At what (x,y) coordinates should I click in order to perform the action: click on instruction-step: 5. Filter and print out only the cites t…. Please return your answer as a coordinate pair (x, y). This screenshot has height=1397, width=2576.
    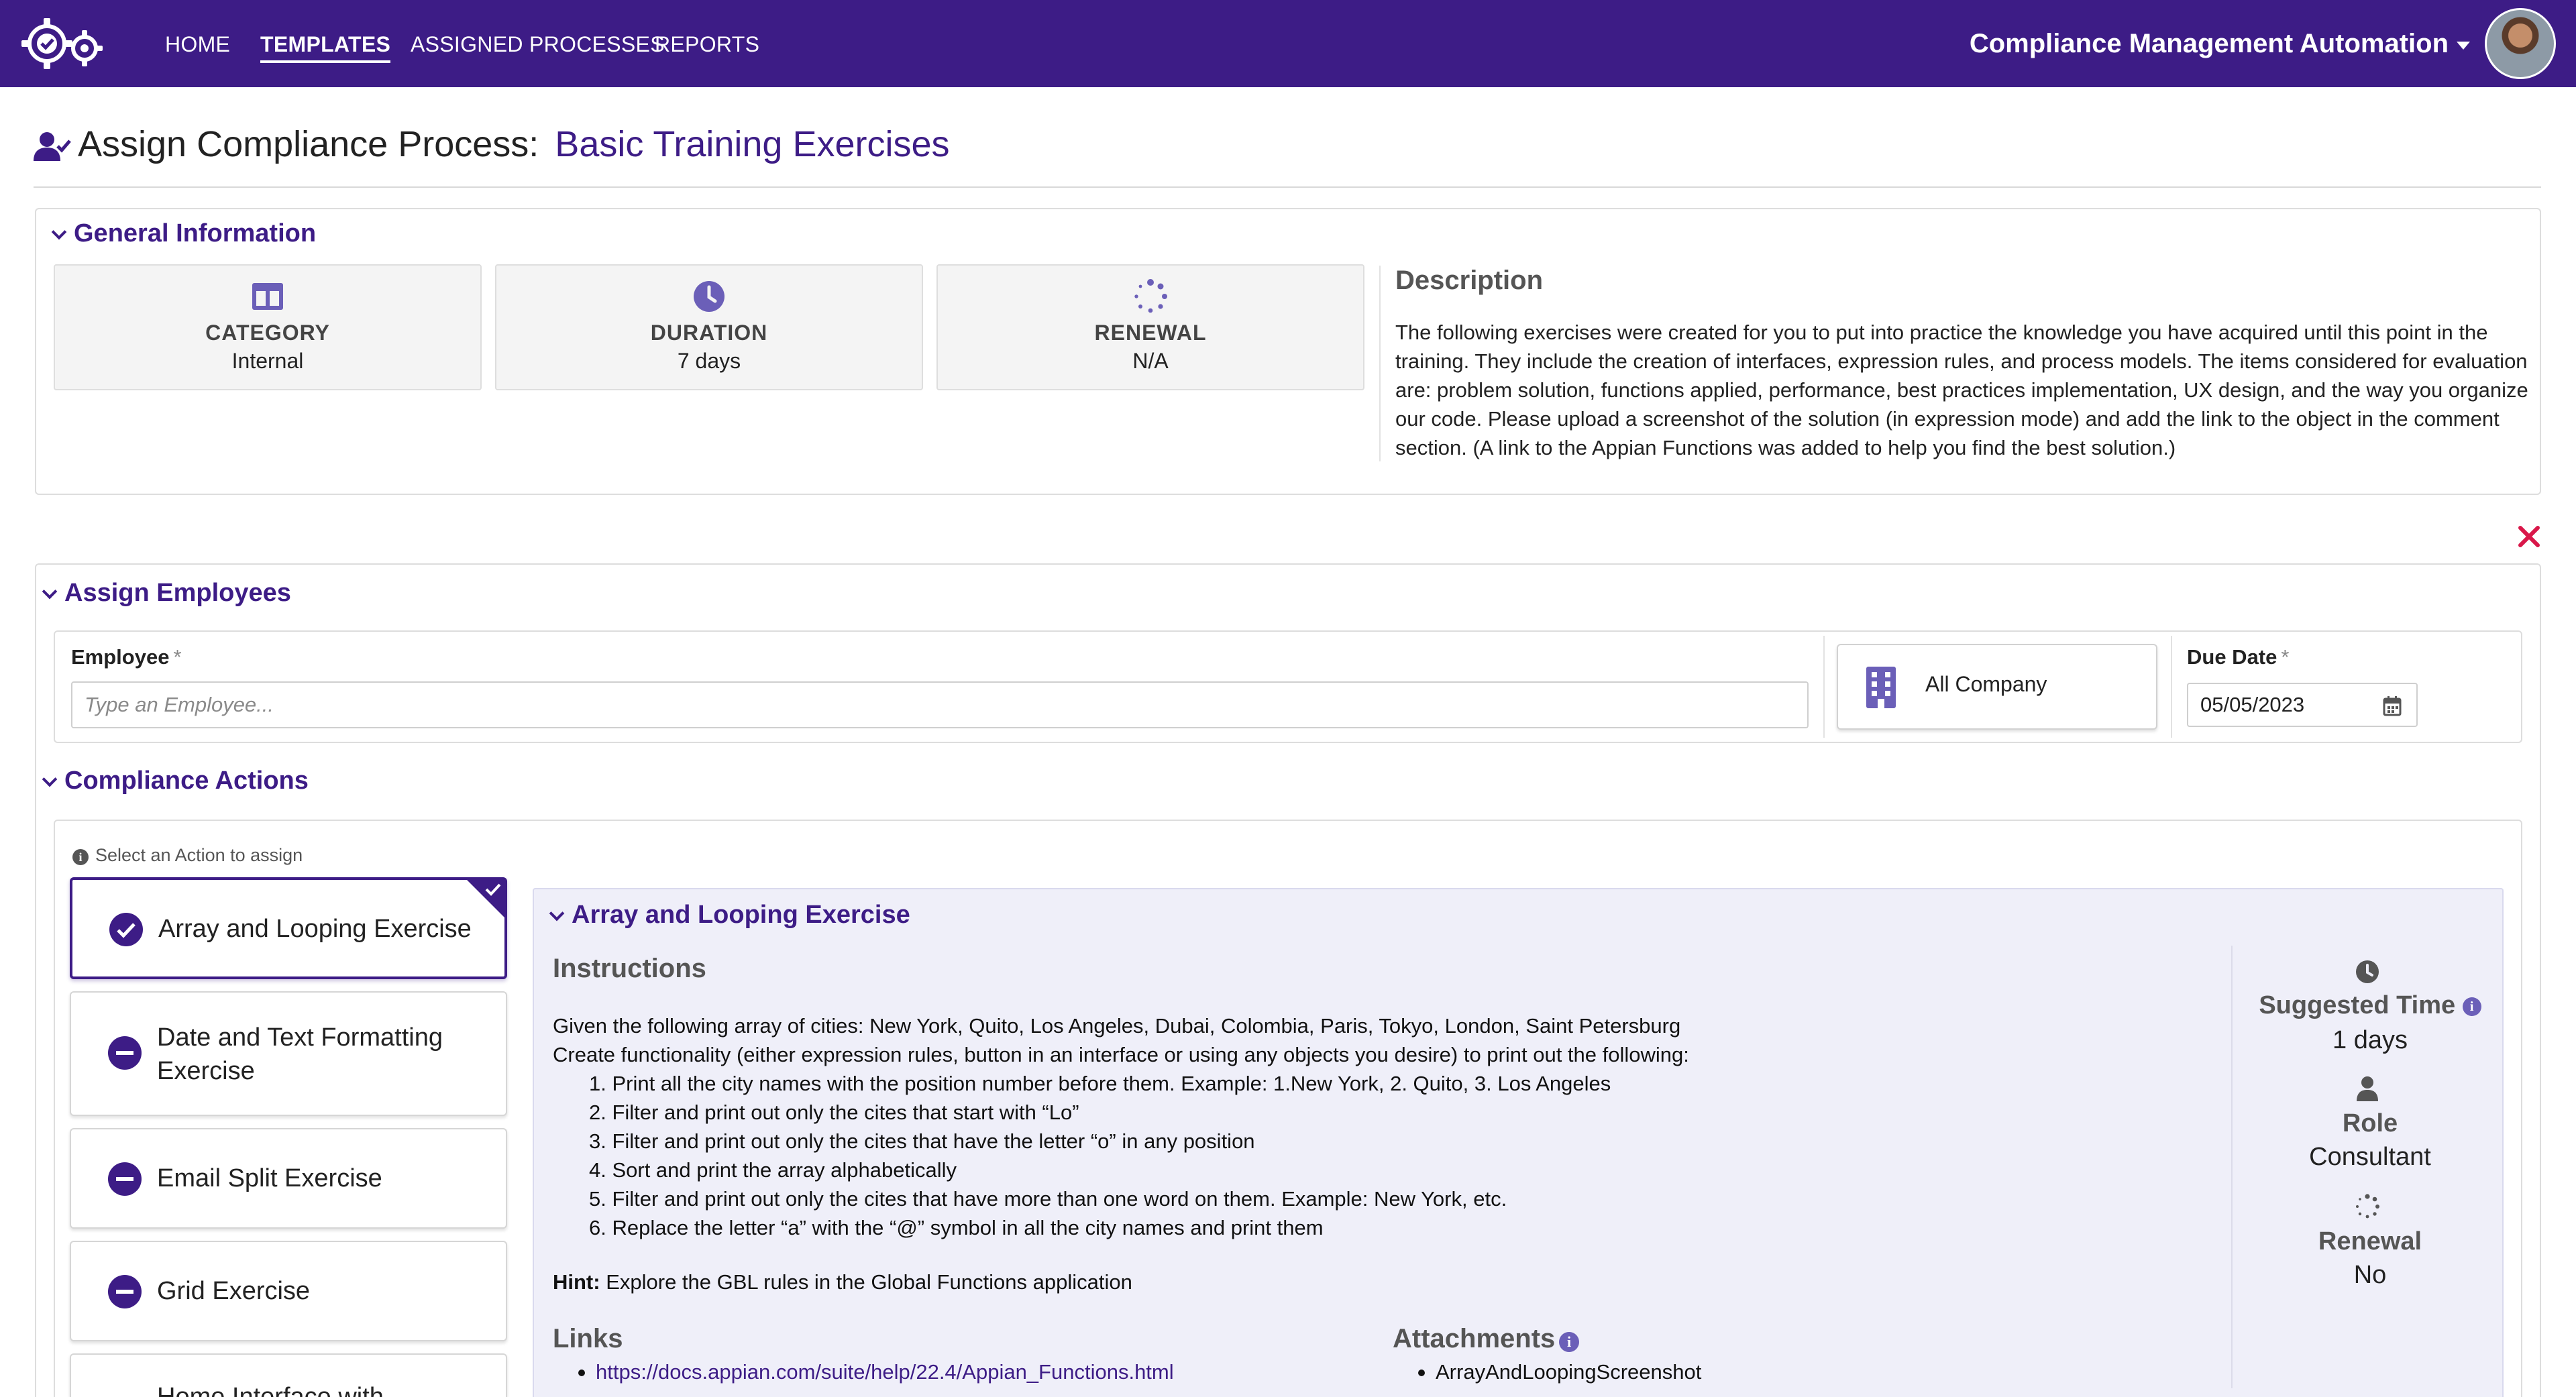
    Looking at the image, I should click on (1048, 1199).